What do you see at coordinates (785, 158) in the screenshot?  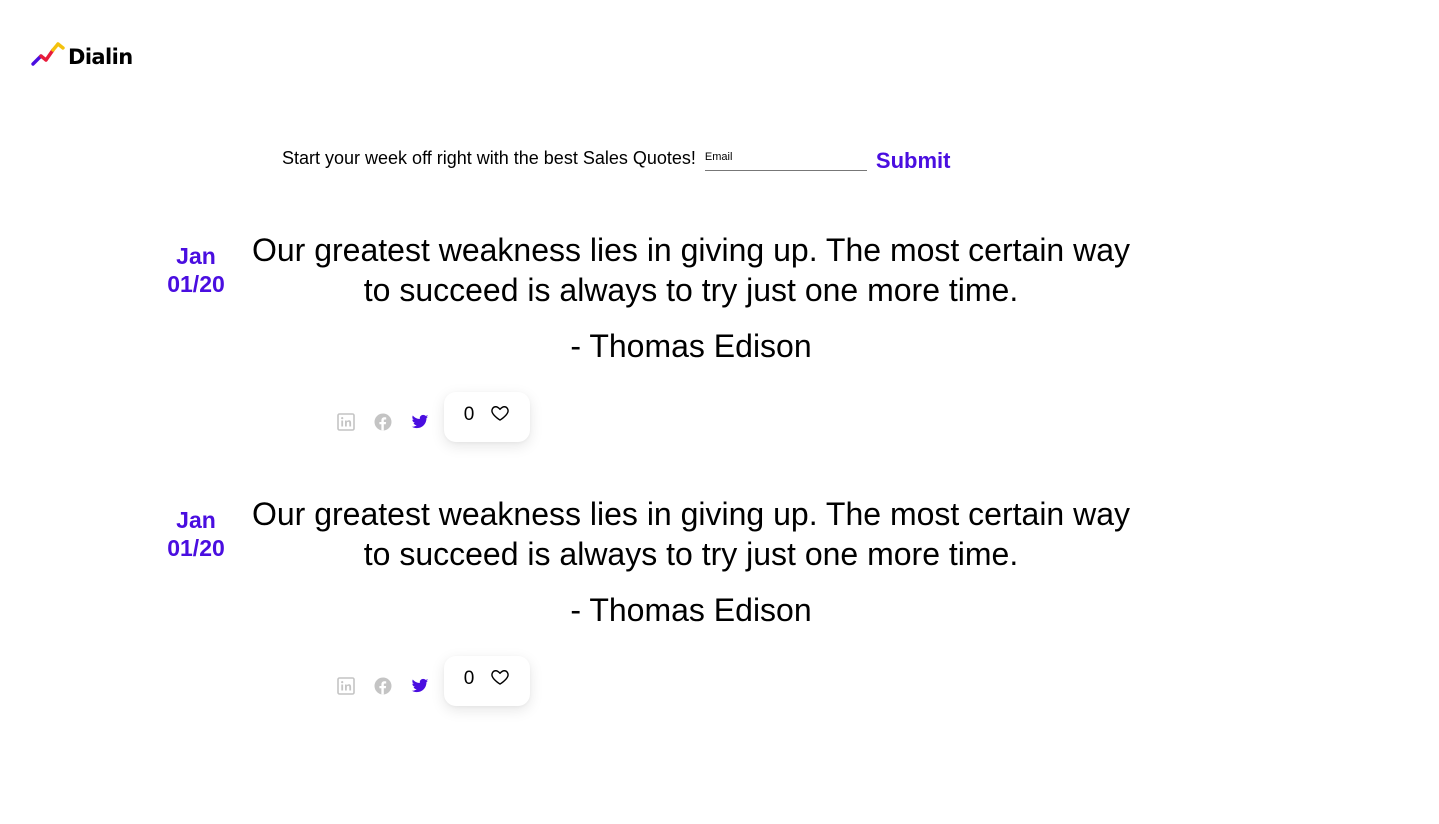 I see `email-input` at bounding box center [785, 158].